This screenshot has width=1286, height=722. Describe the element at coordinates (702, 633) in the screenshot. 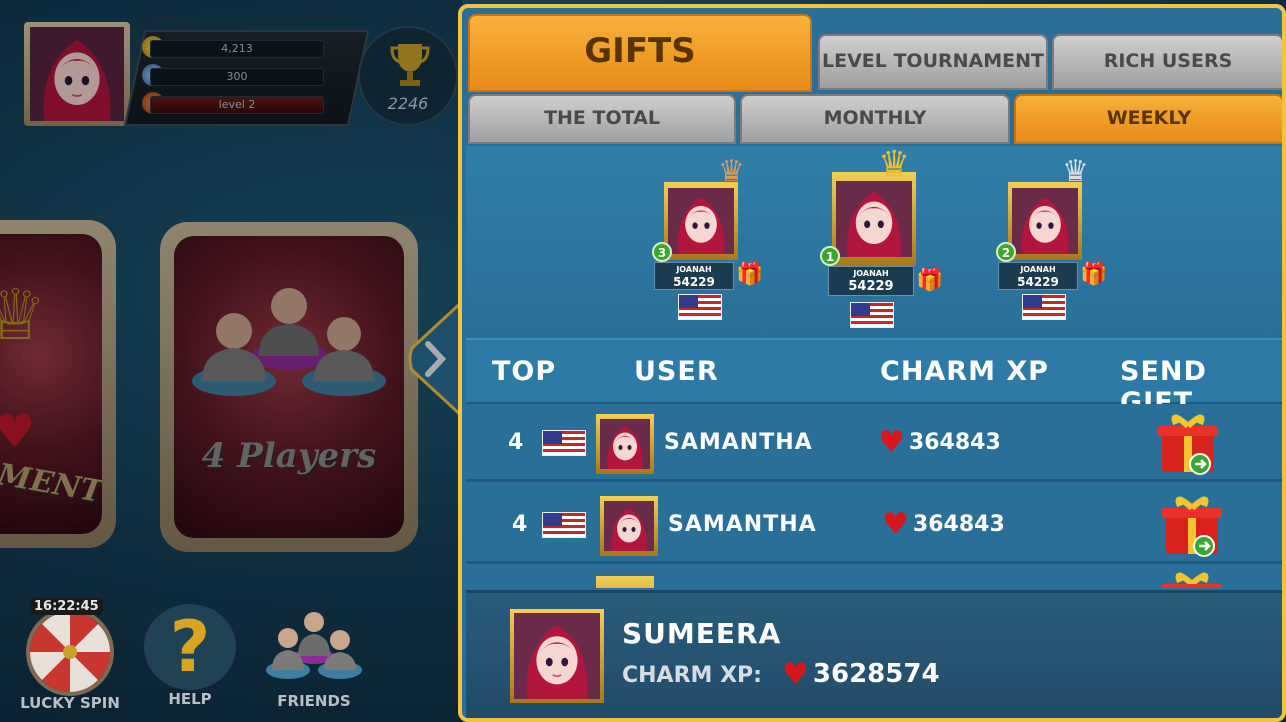

I see `current-user-name: SUMEERA` at that location.